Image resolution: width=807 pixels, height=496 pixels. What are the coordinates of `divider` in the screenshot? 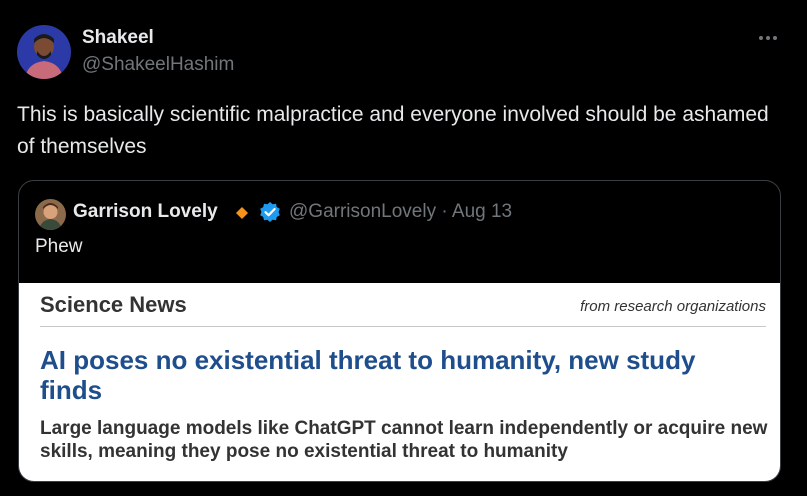 It's located at (403, 326).